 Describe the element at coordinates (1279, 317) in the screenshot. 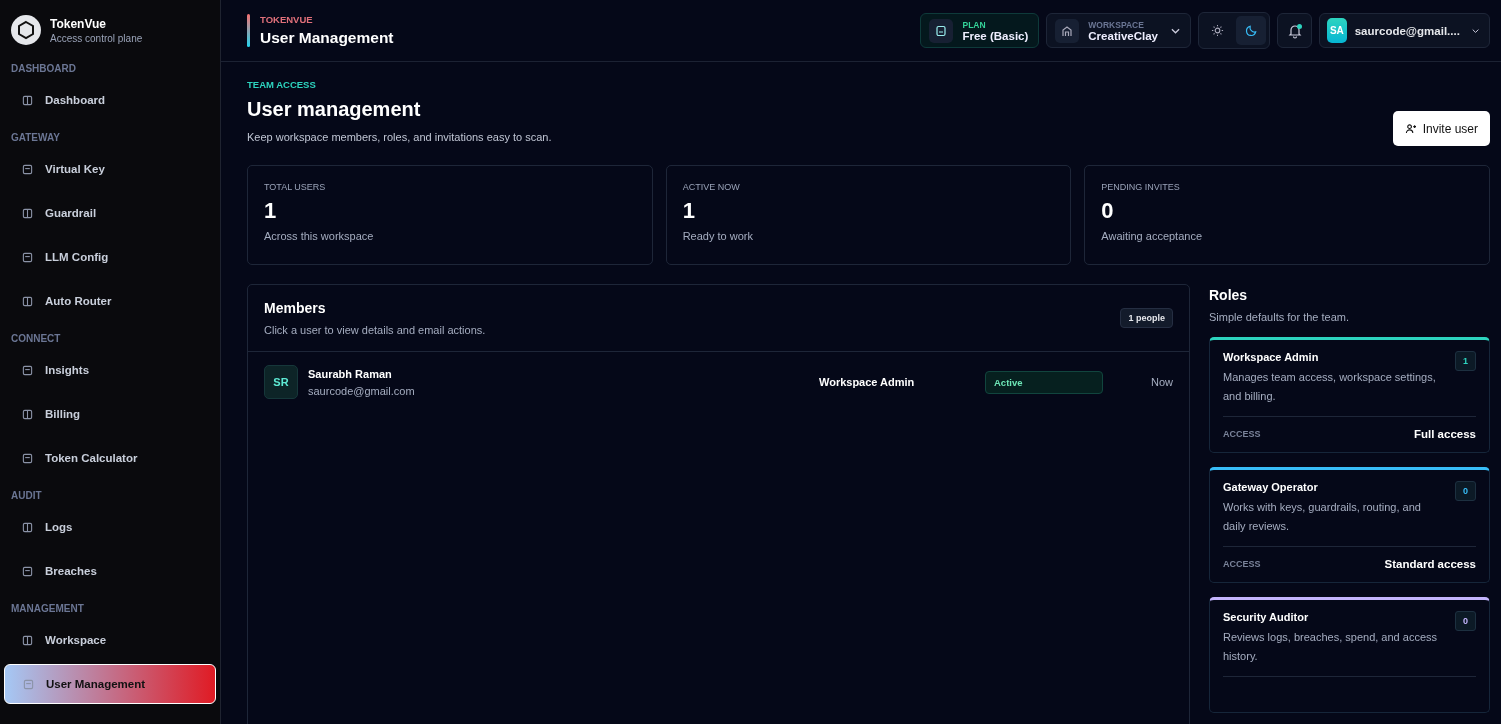

I see `roles-subtitle: Simple defaults for the team.` at that location.